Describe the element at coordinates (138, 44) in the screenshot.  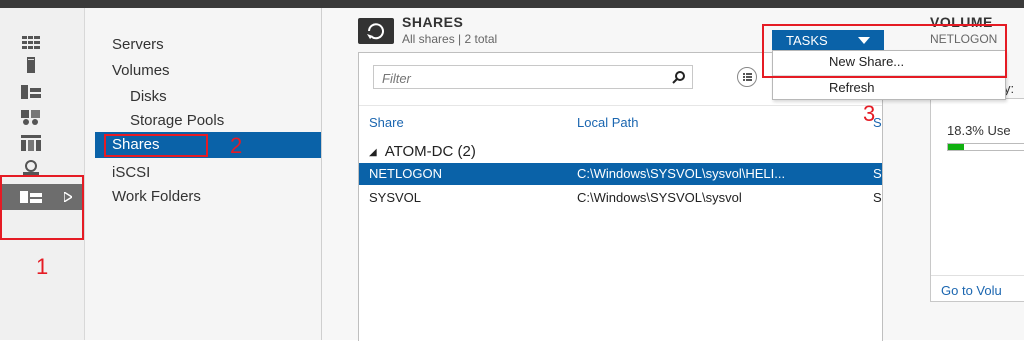
I see `nav-item-servers: Servers` at that location.